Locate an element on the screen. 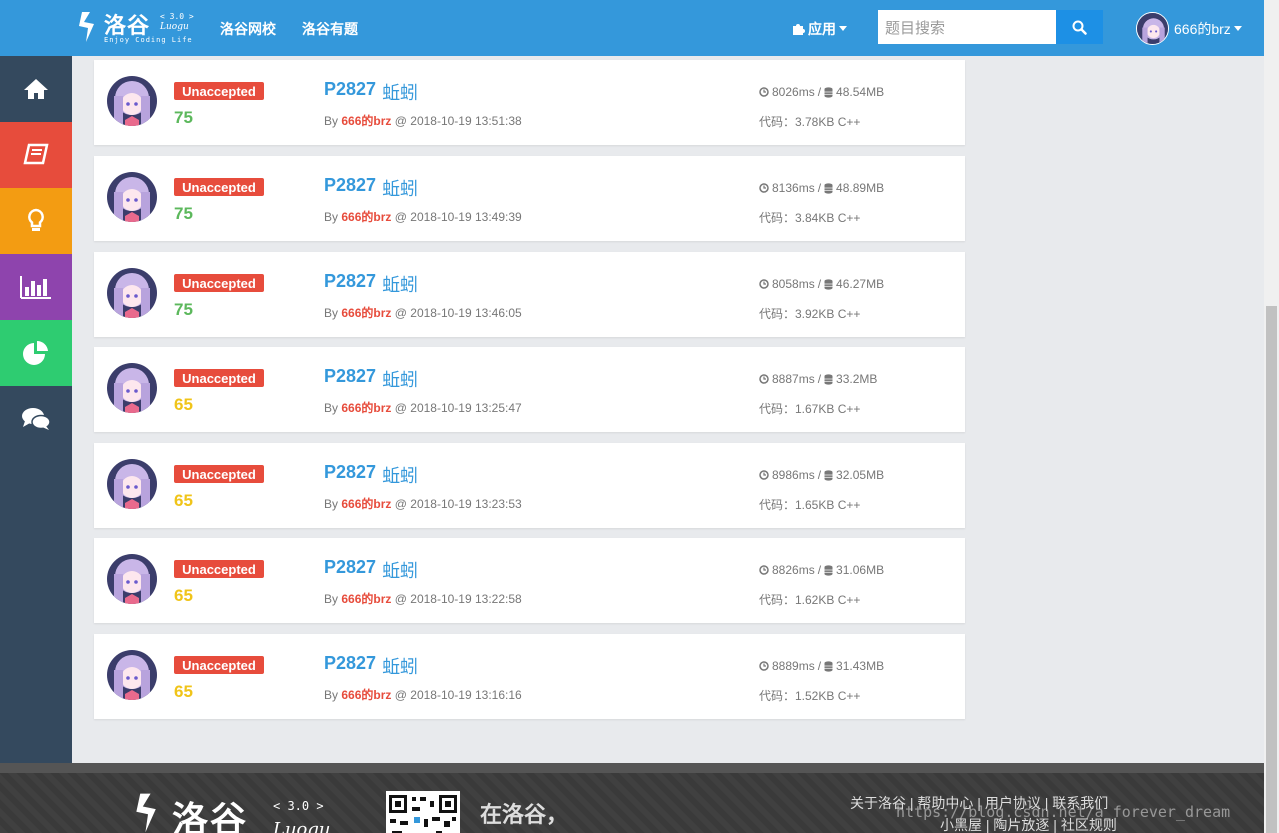 Image resolution: width=1279 pixels, height=833 pixels. runtime: 8826ms is located at coordinates (793, 570).